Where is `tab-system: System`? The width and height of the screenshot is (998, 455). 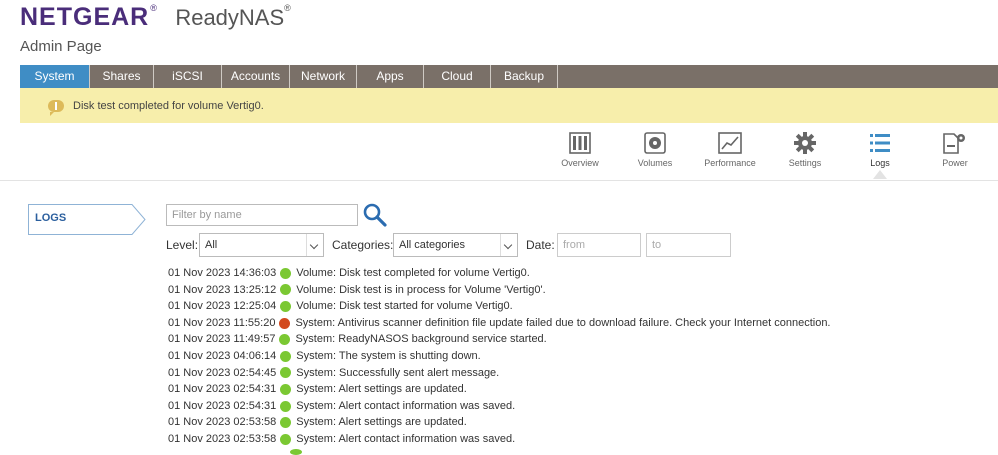
tab-system: System is located at coordinates (55, 76).